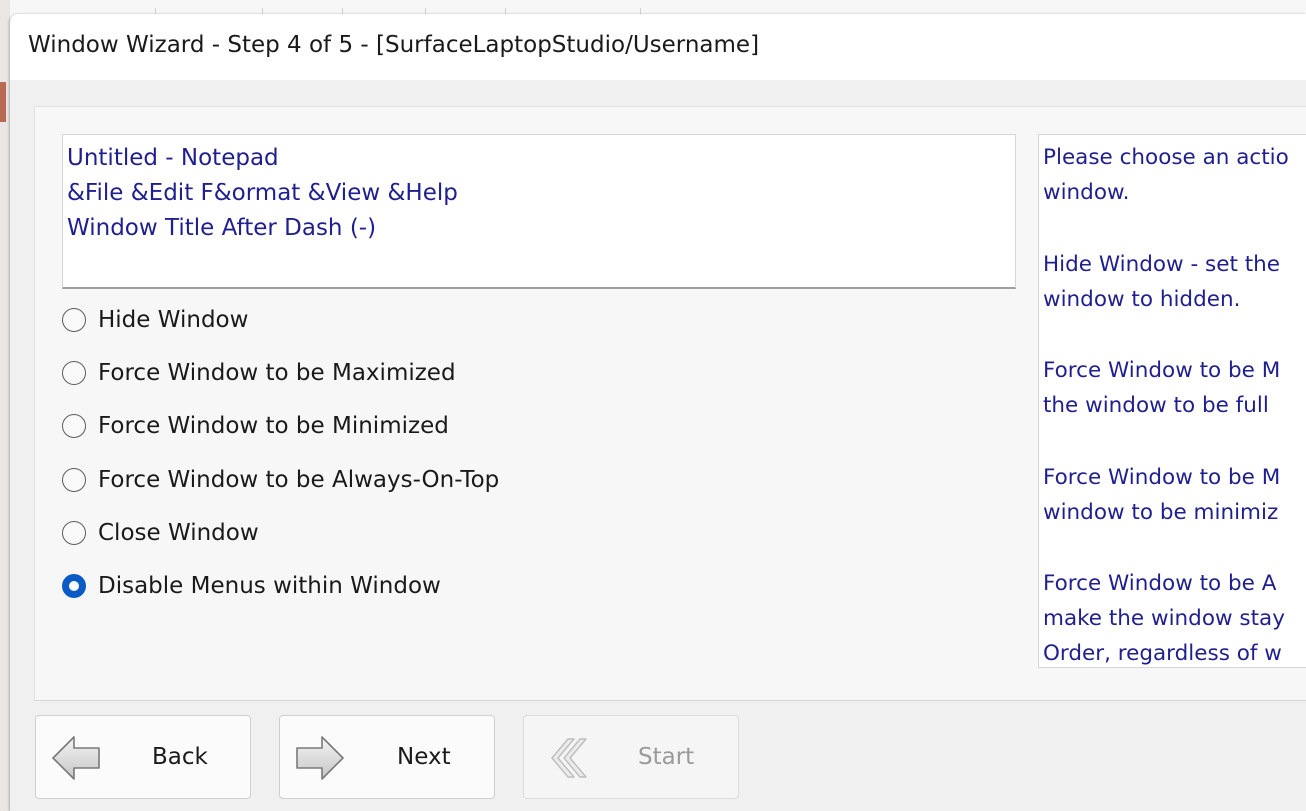  What do you see at coordinates (143, 757) in the screenshot?
I see `back-button: Back` at bounding box center [143, 757].